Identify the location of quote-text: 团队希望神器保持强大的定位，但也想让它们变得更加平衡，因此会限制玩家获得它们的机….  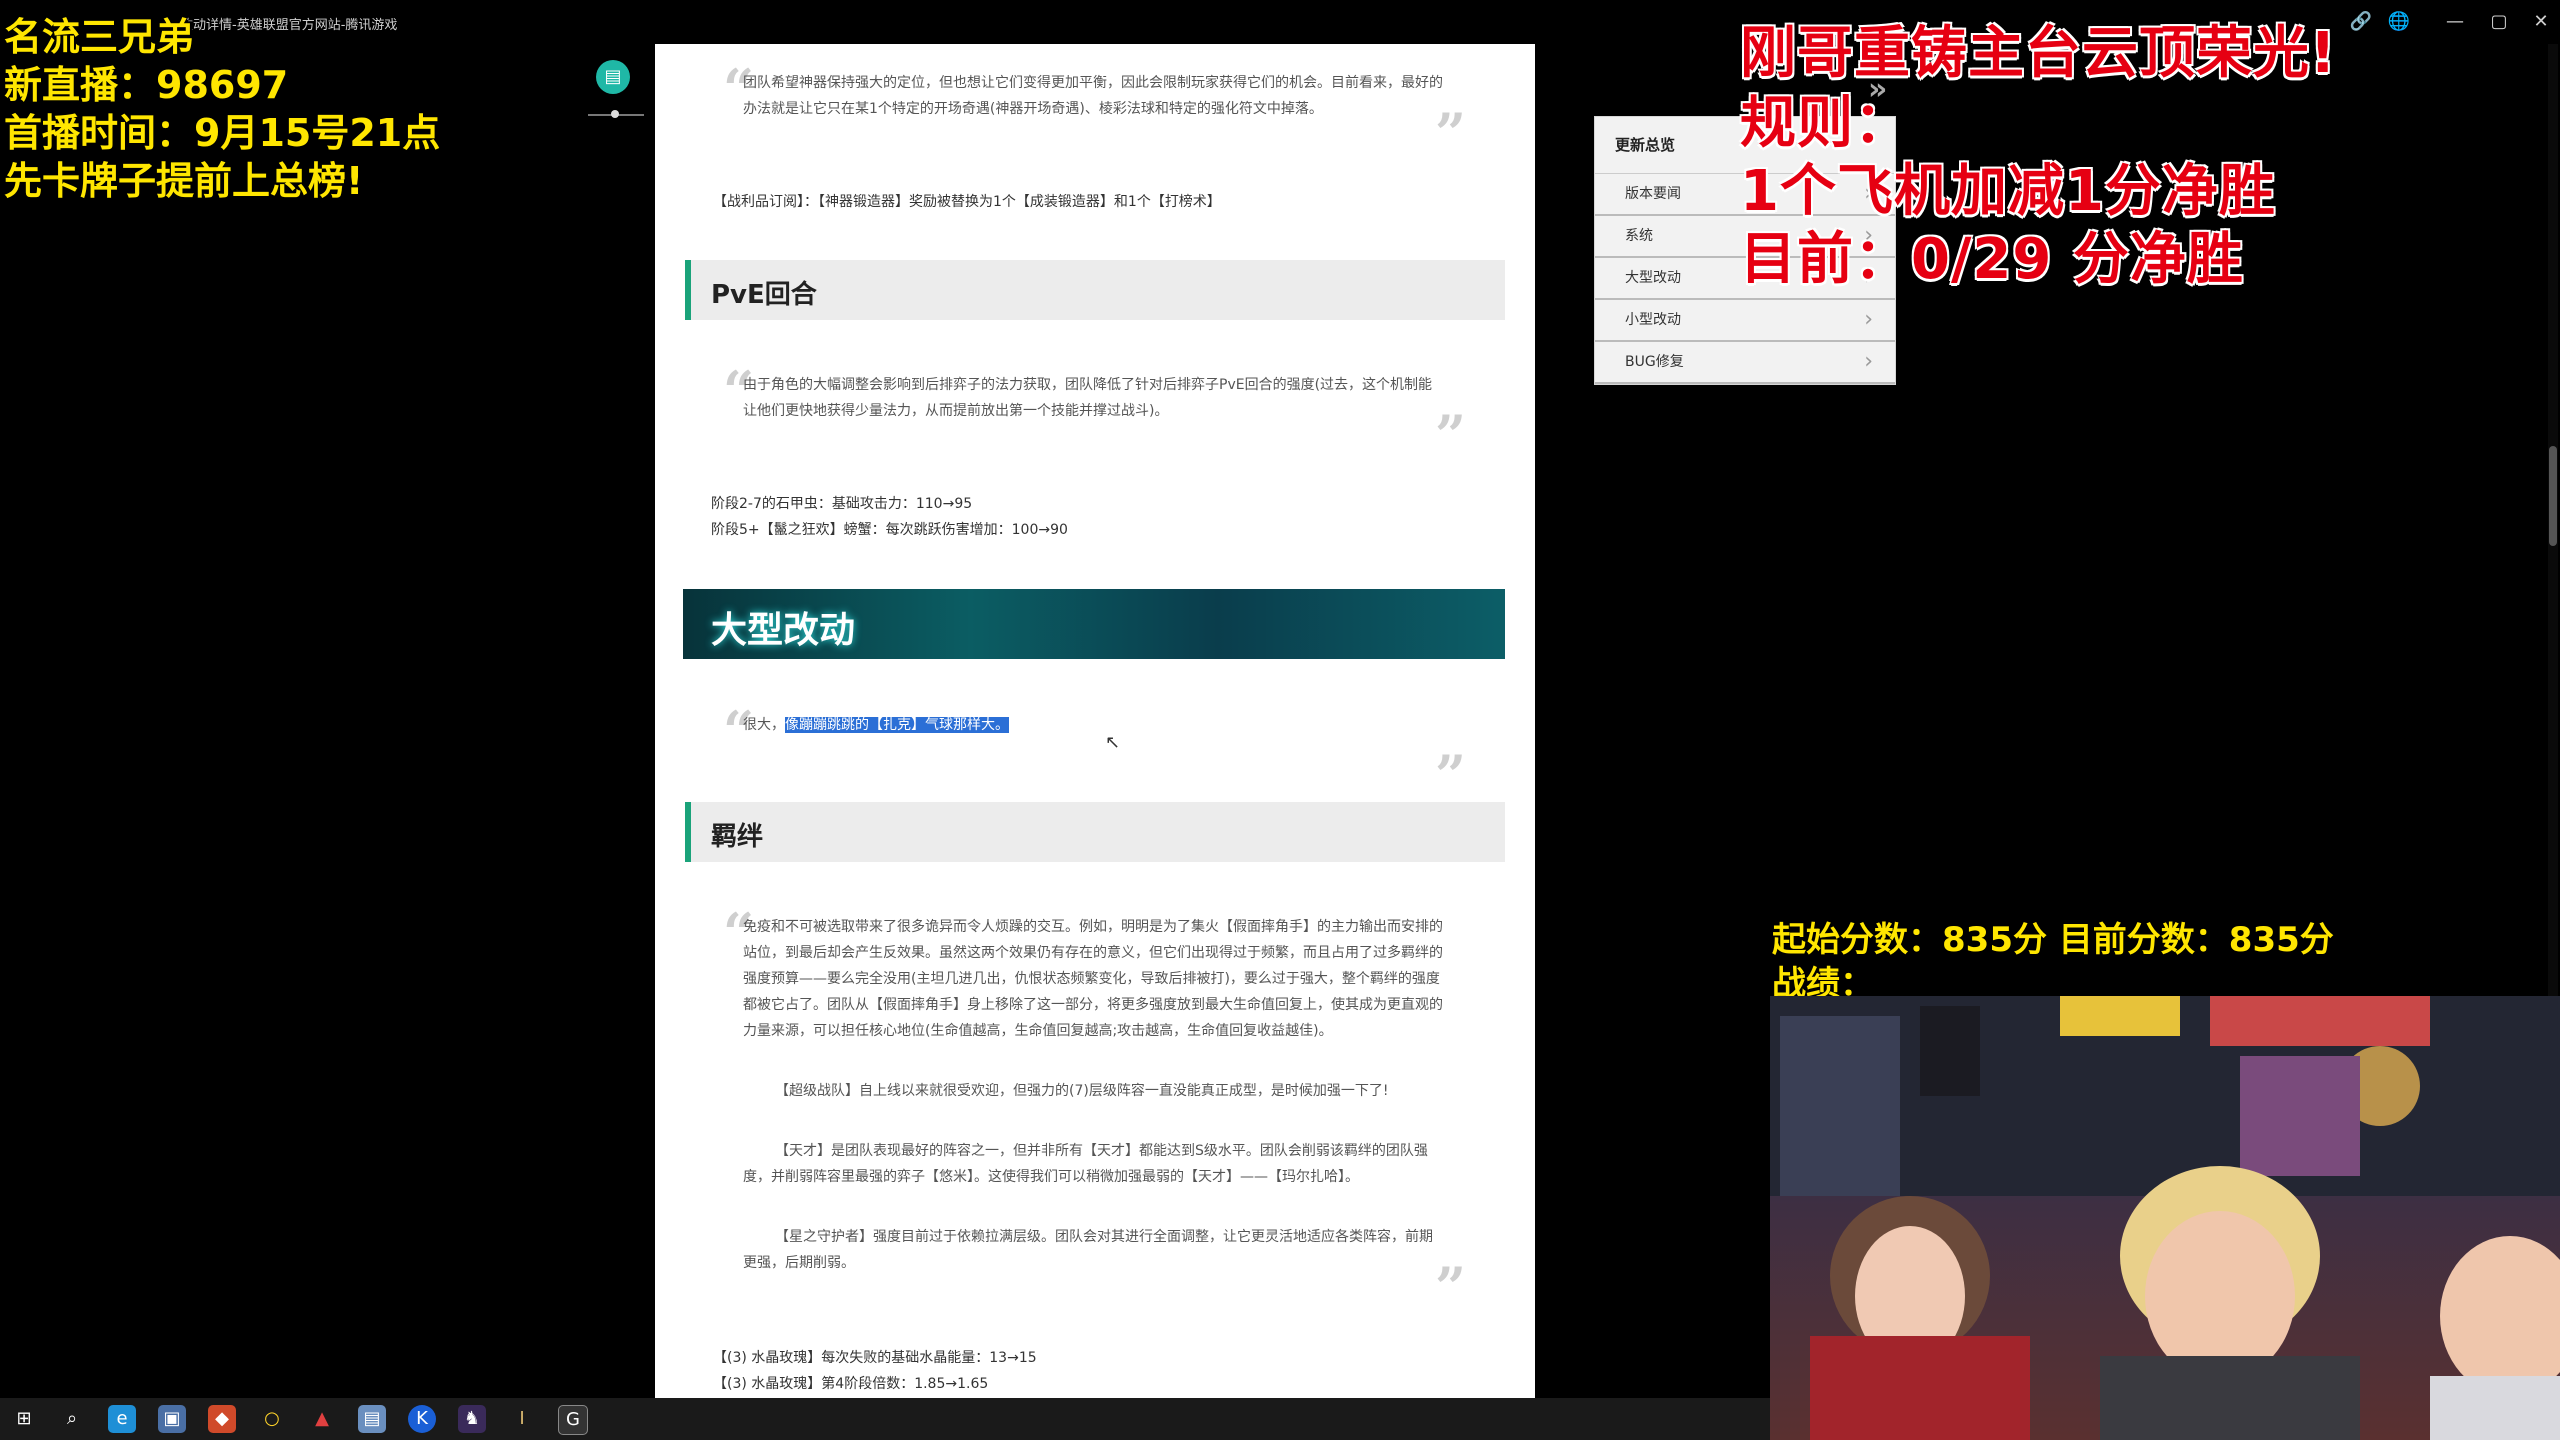
(1093, 96).